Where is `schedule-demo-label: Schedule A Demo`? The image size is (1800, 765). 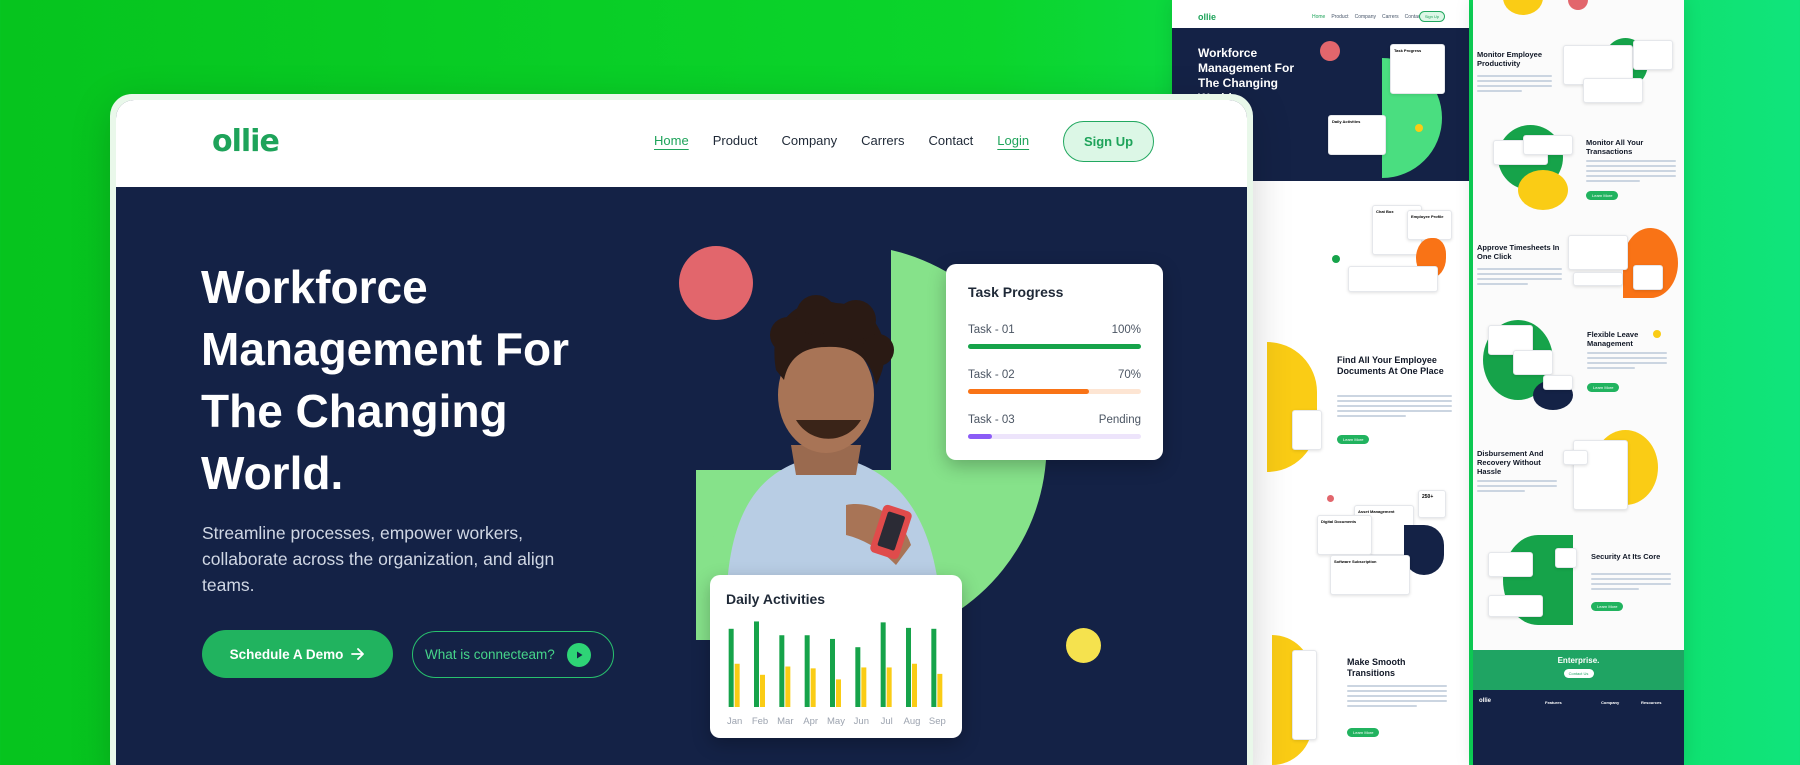 schedule-demo-label: Schedule A Demo is located at coordinates (286, 654).